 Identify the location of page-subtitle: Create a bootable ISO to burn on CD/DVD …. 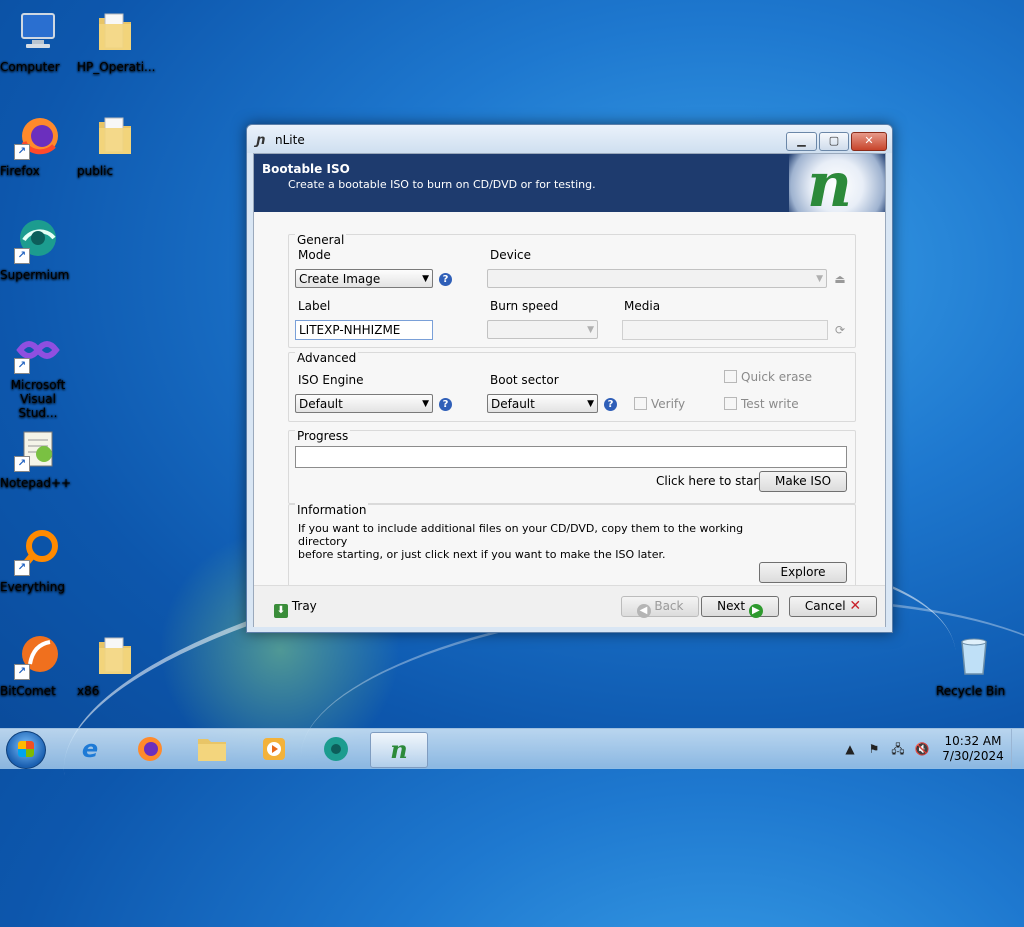
(442, 184).